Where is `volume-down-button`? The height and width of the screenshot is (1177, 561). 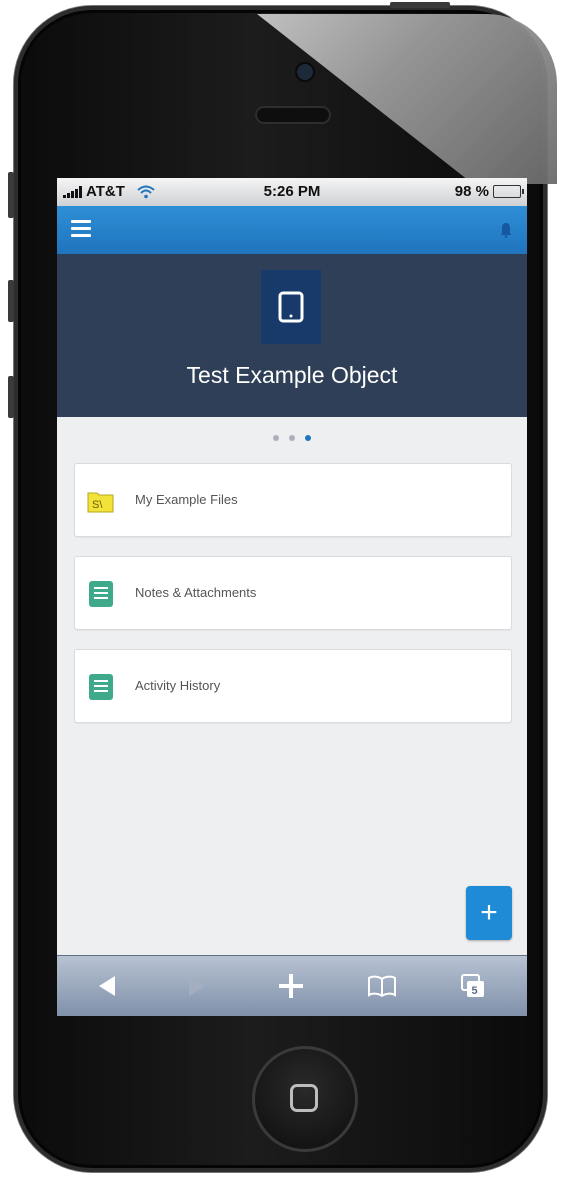 volume-down-button is located at coordinates (11, 397).